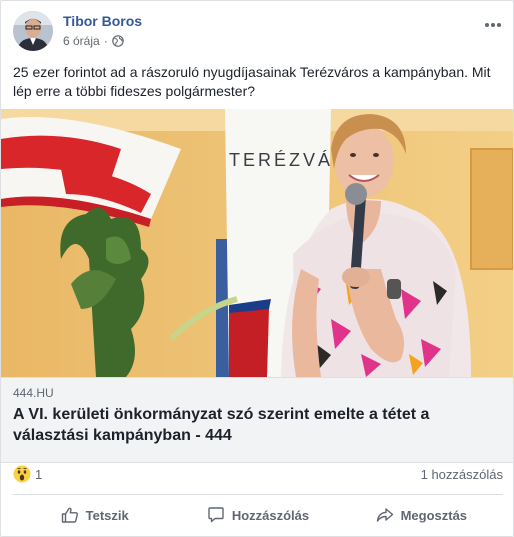 Image resolution: width=514 pixels, height=537 pixels. I want to click on actions-divider, so click(258, 494).